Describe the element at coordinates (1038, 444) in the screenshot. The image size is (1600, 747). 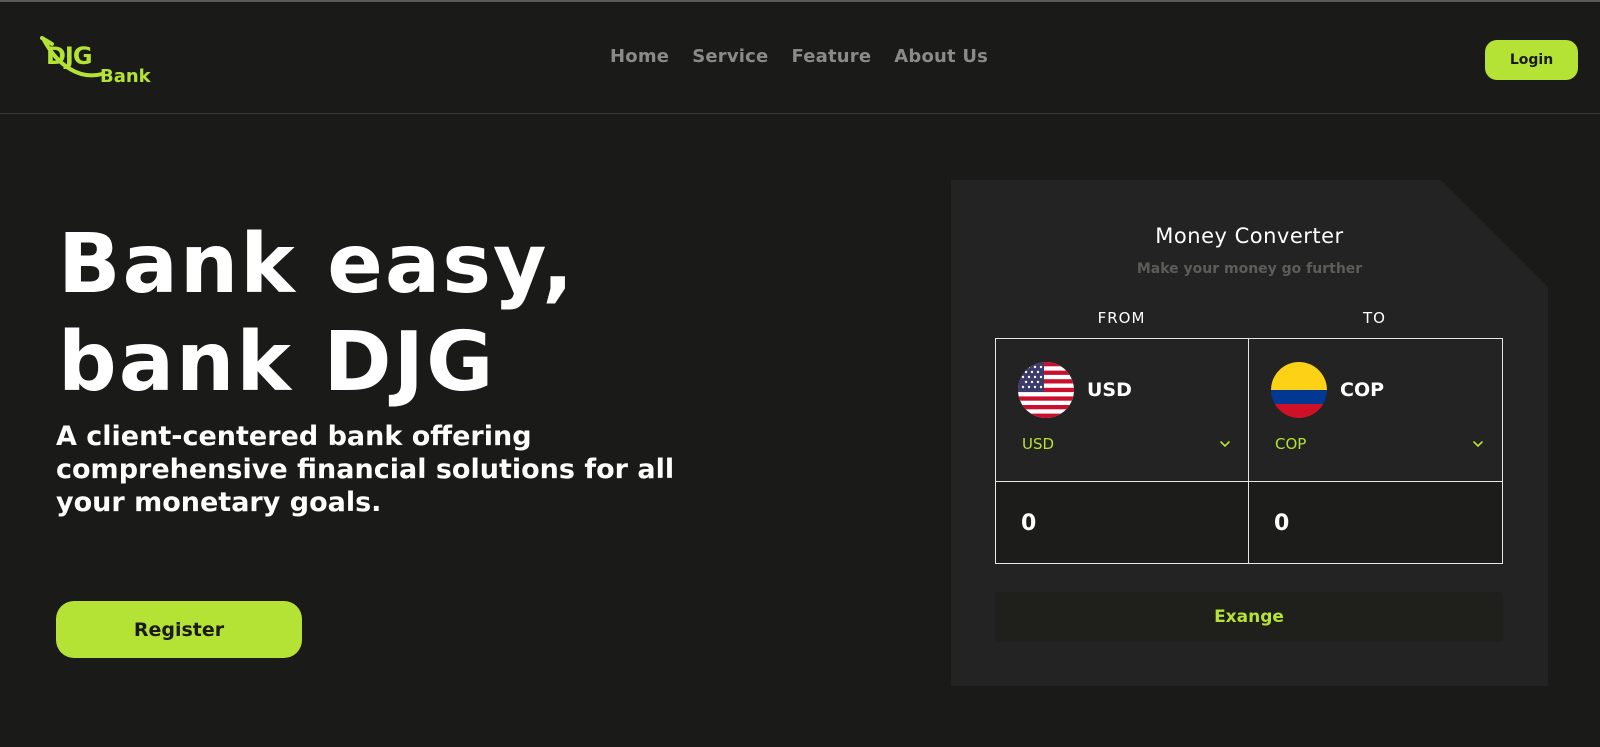
I see `from-currency-selected: USD` at that location.